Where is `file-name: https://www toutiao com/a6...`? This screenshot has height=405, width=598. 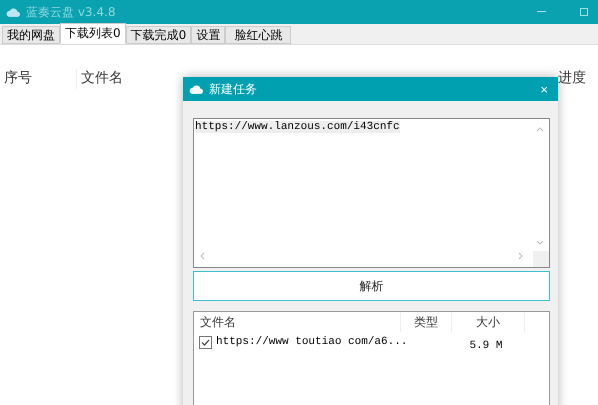
file-name: https://www toutiao com/a6... is located at coordinates (312, 342).